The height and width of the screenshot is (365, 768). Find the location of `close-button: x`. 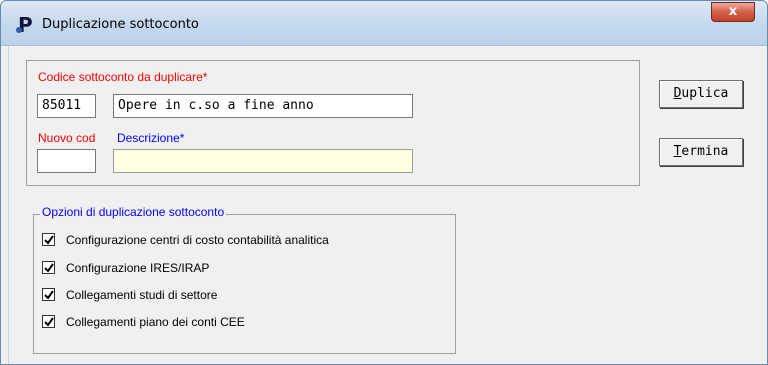

close-button: x is located at coordinates (733, 12).